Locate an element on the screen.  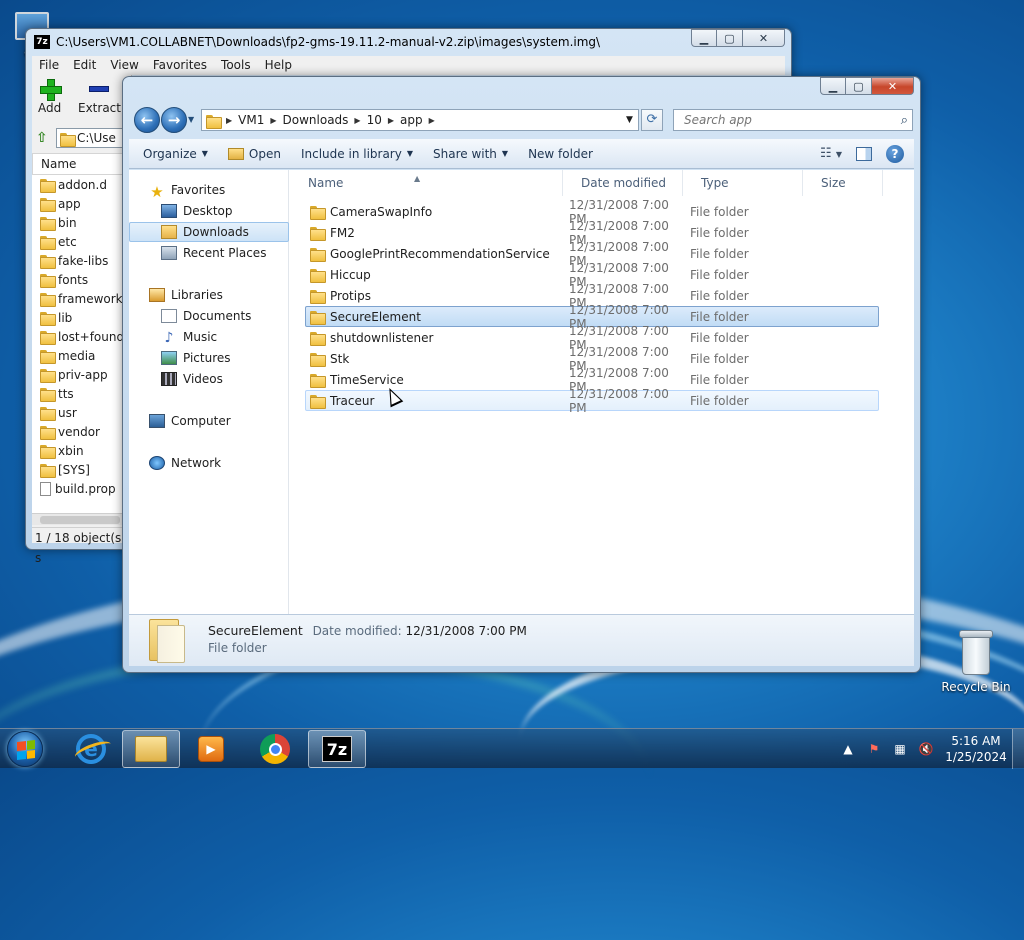
change-view-icon: ☷ ▼ is located at coordinates (831, 153).